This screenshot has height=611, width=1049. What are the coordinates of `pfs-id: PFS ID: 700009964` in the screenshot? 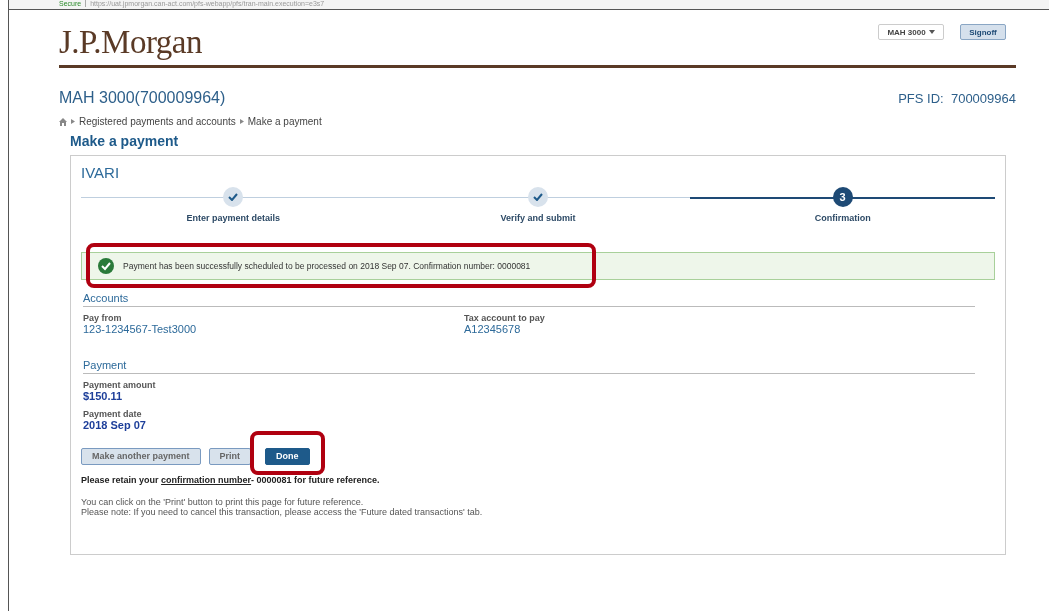 It's located at (957, 99).